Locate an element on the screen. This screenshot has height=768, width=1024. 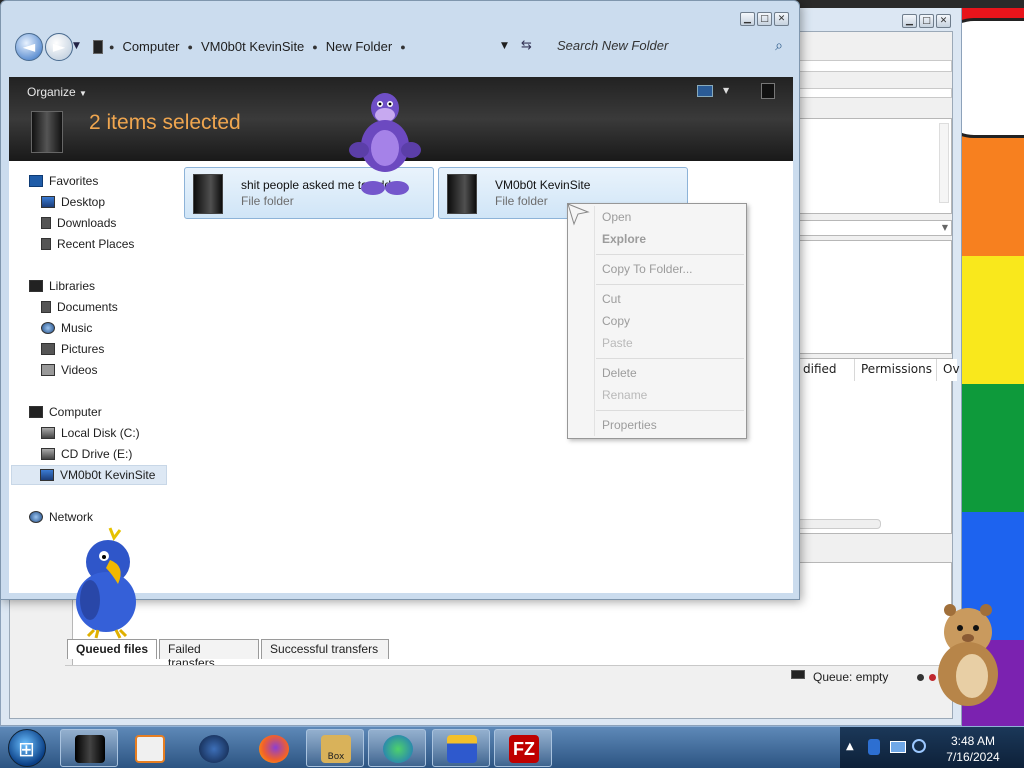
taskbar-download-manager-button is located at coordinates (397, 748).